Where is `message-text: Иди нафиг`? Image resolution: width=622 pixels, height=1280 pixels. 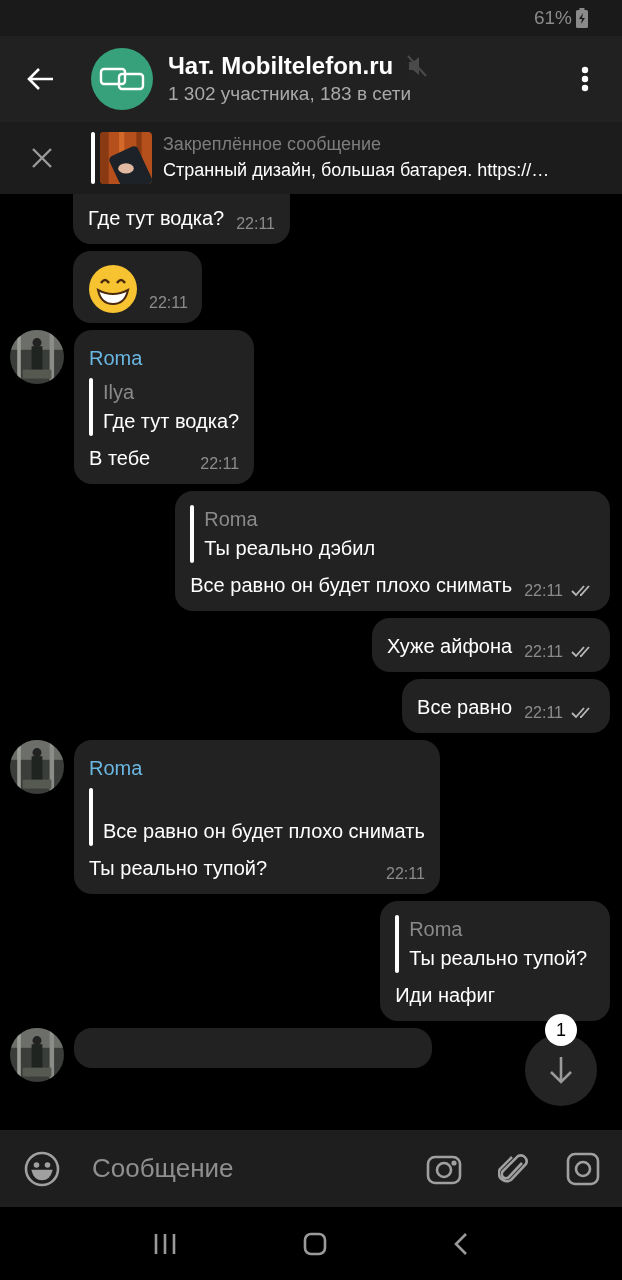 message-text: Иди нафиг is located at coordinates (445, 995).